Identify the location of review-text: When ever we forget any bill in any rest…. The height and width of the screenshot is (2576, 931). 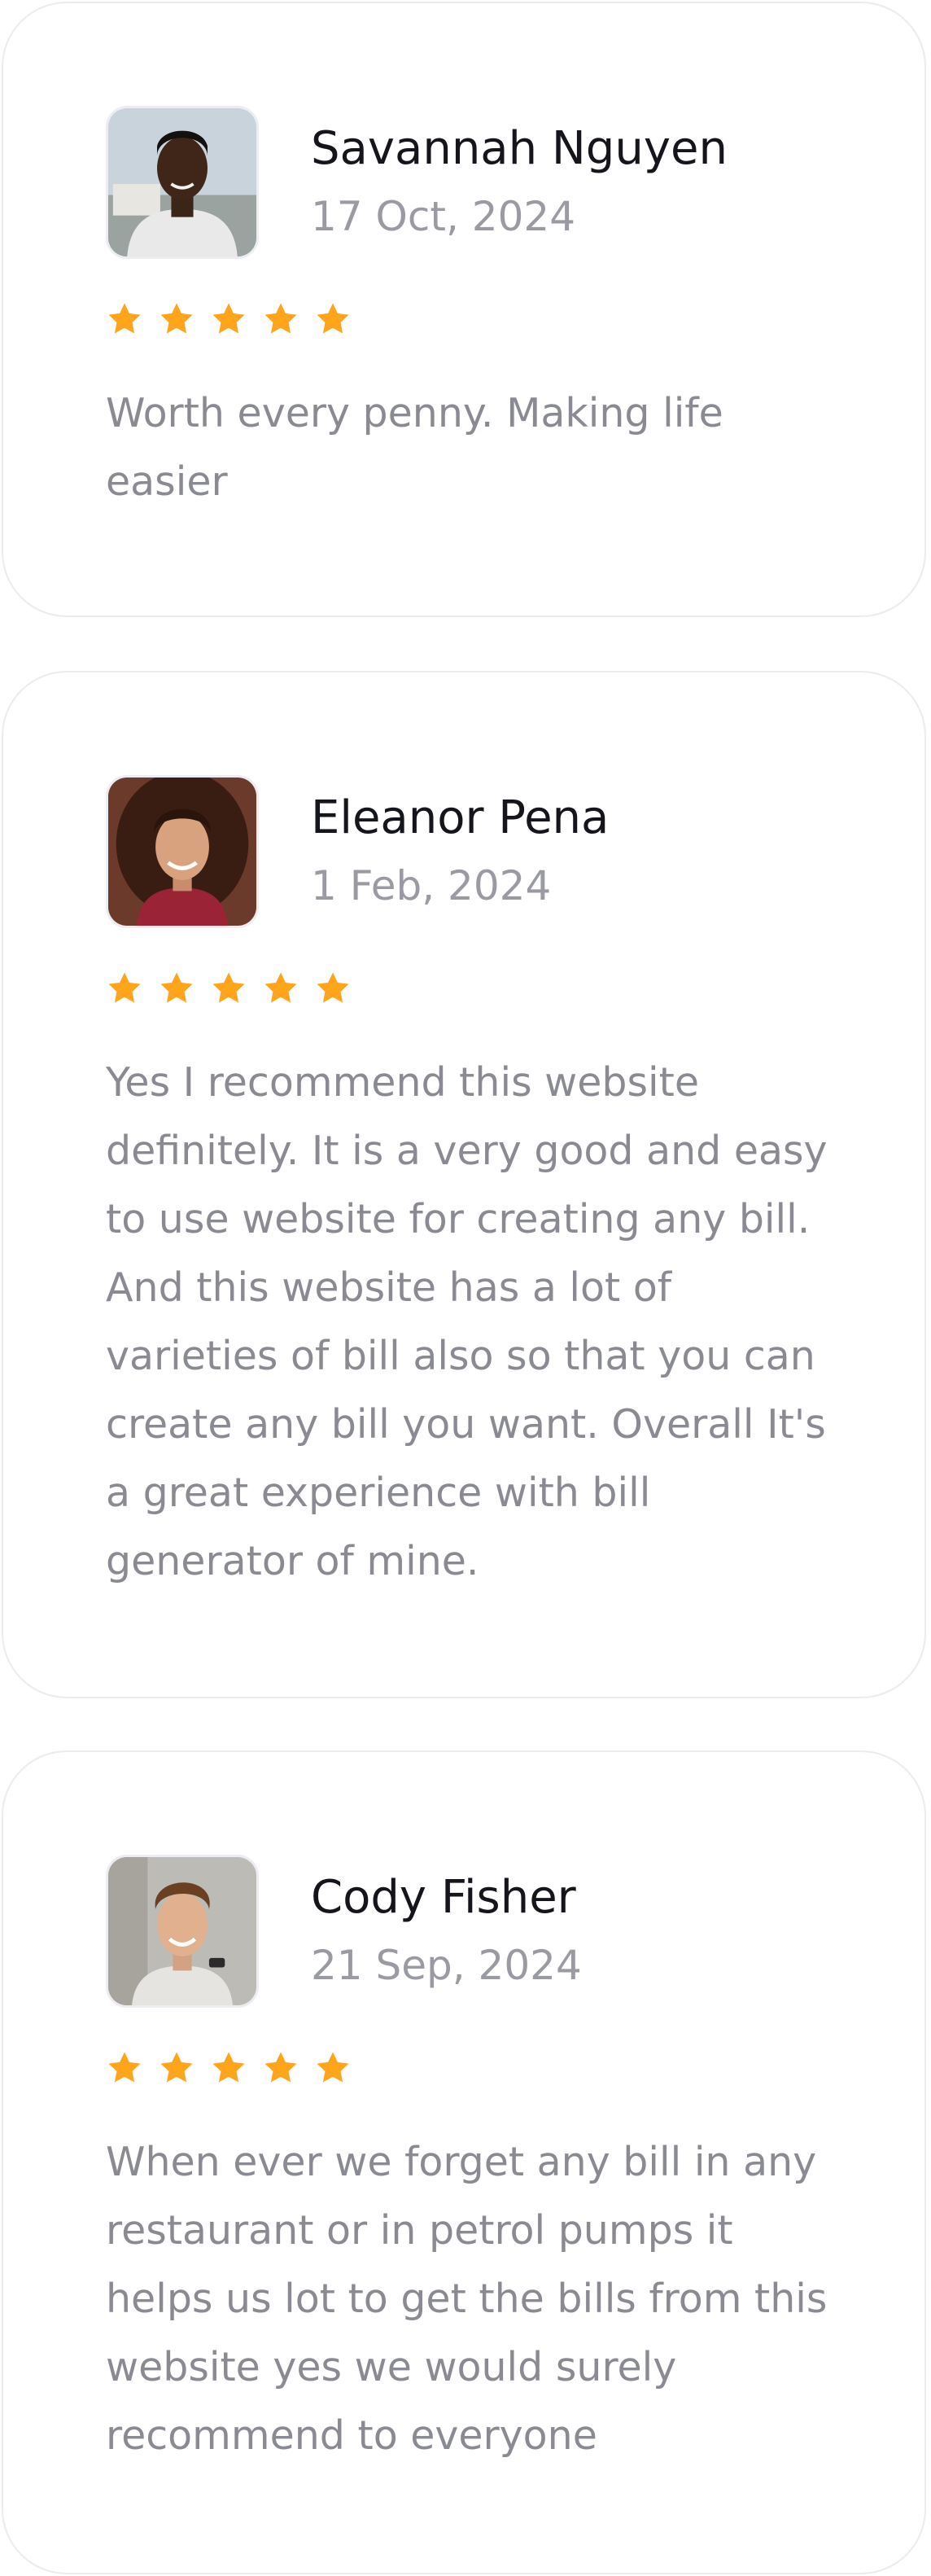
(467, 2299).